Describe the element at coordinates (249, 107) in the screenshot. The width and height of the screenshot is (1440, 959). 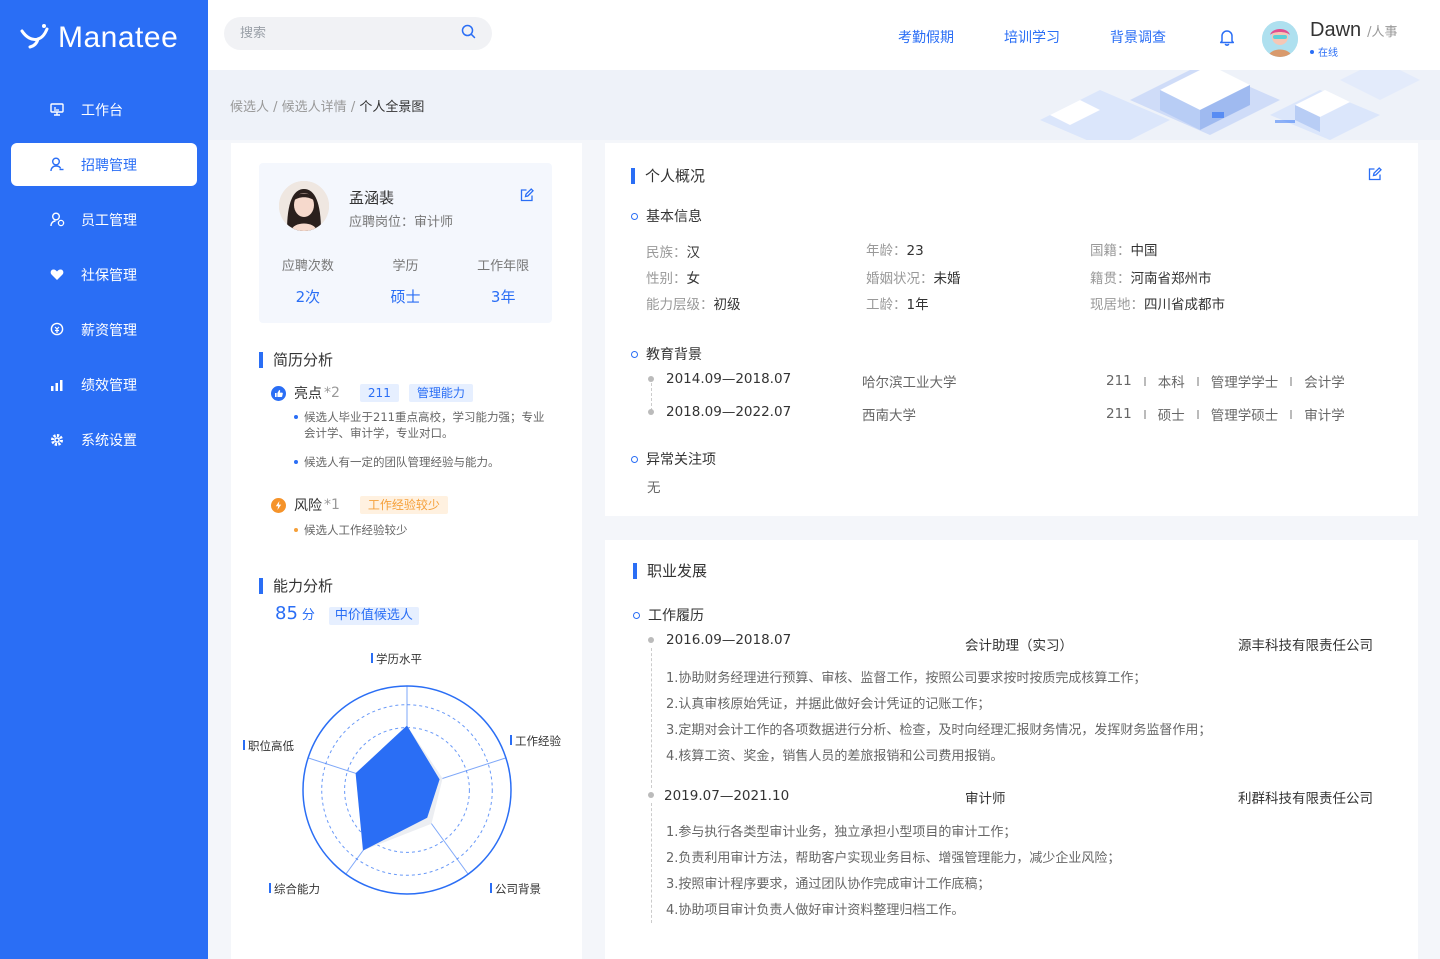
I see `breadcrumb-item-candidates: 候选人` at that location.